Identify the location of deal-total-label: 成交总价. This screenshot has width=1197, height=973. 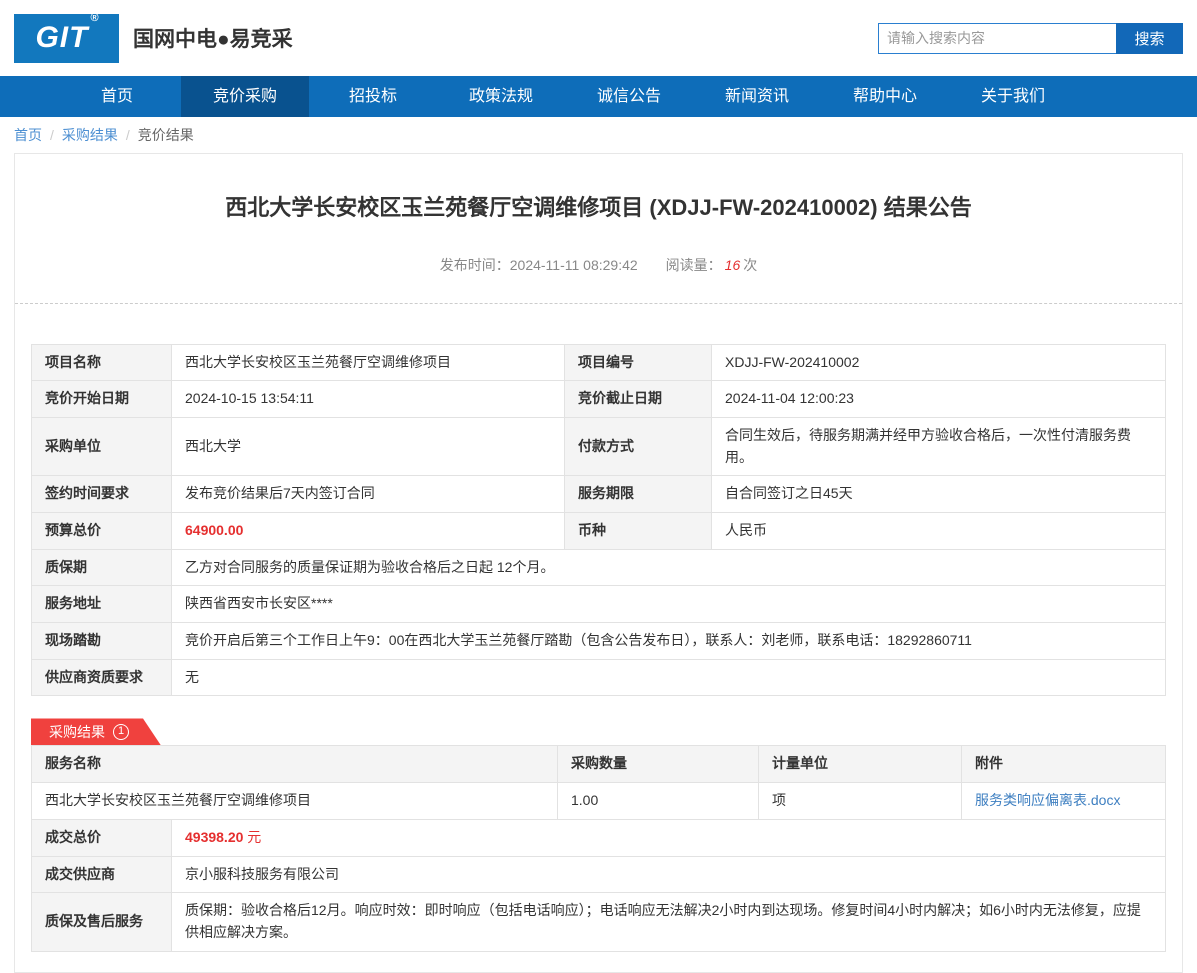
(101, 837).